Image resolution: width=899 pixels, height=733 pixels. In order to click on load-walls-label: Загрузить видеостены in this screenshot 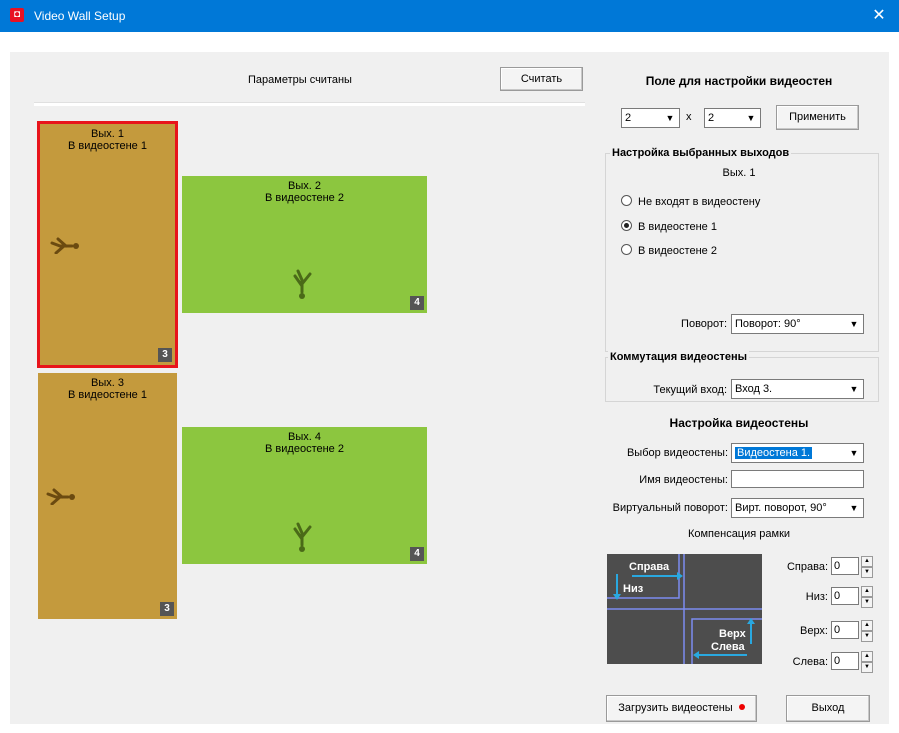, I will do `click(675, 708)`.